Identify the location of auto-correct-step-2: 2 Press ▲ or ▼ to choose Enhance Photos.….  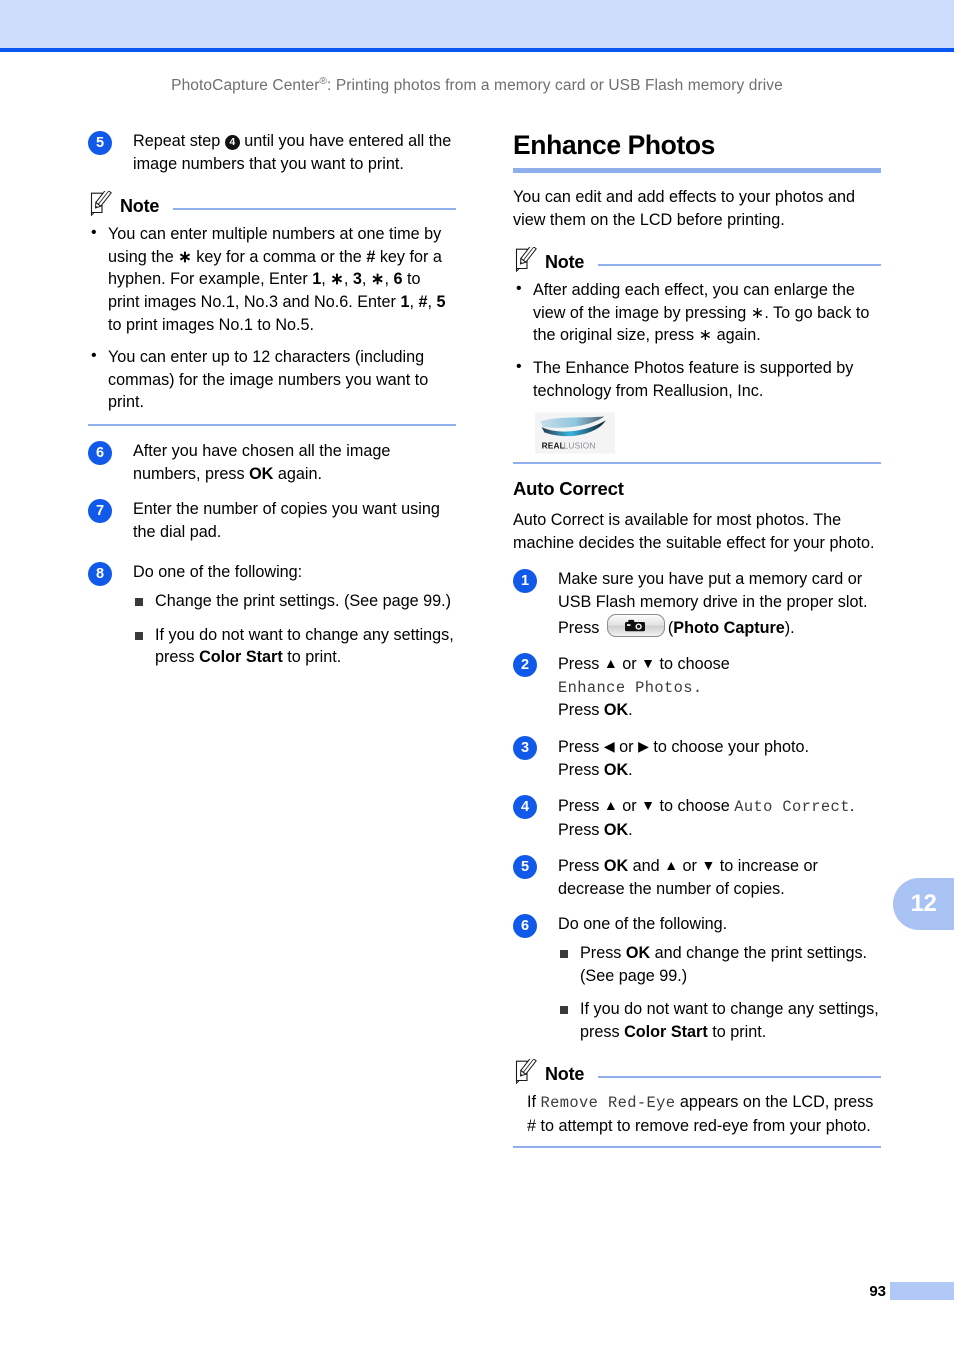
(697, 687).